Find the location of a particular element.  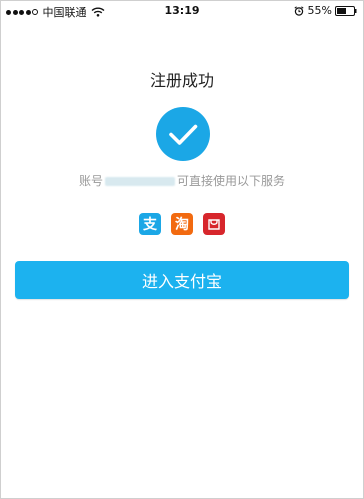

account-info: 账号 可直接使用以下服务 is located at coordinates (182, 180).